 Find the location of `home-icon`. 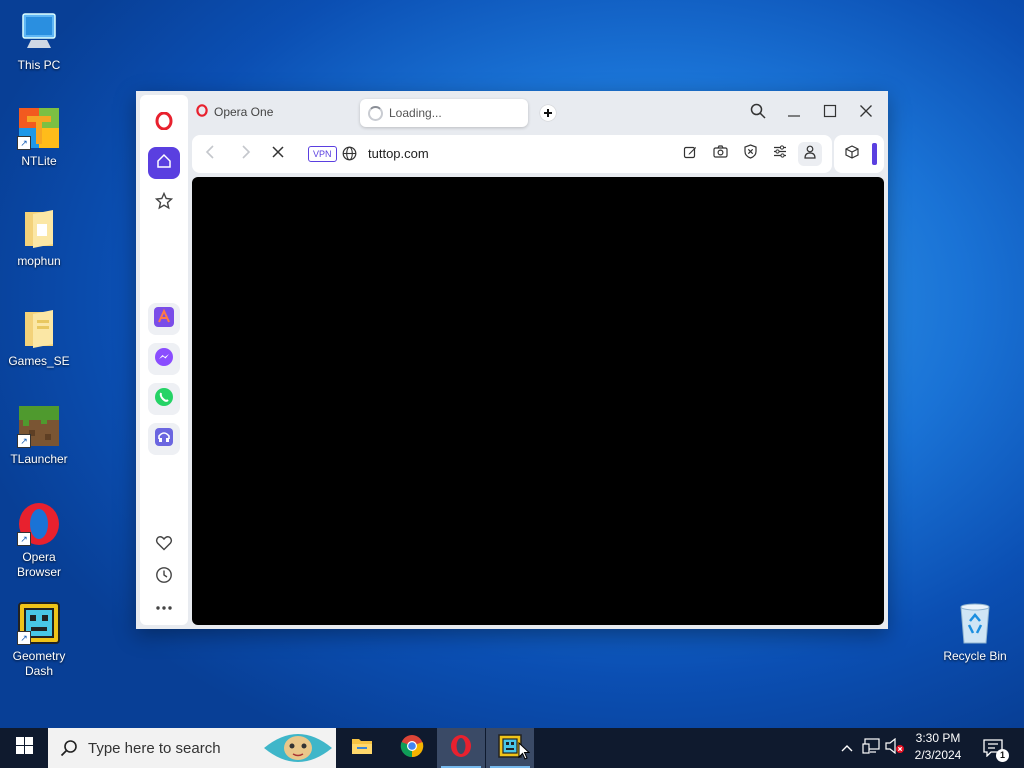

home-icon is located at coordinates (164, 163).